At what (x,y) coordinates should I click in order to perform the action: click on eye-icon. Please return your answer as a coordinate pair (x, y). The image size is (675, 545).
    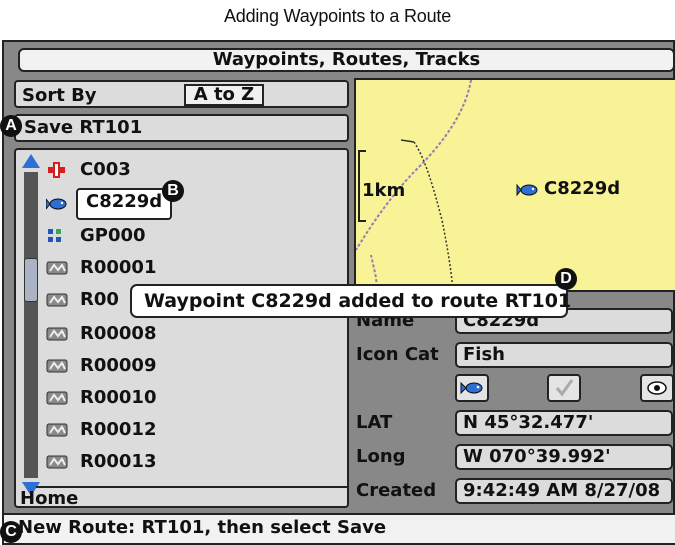
    Looking at the image, I should click on (657, 388).